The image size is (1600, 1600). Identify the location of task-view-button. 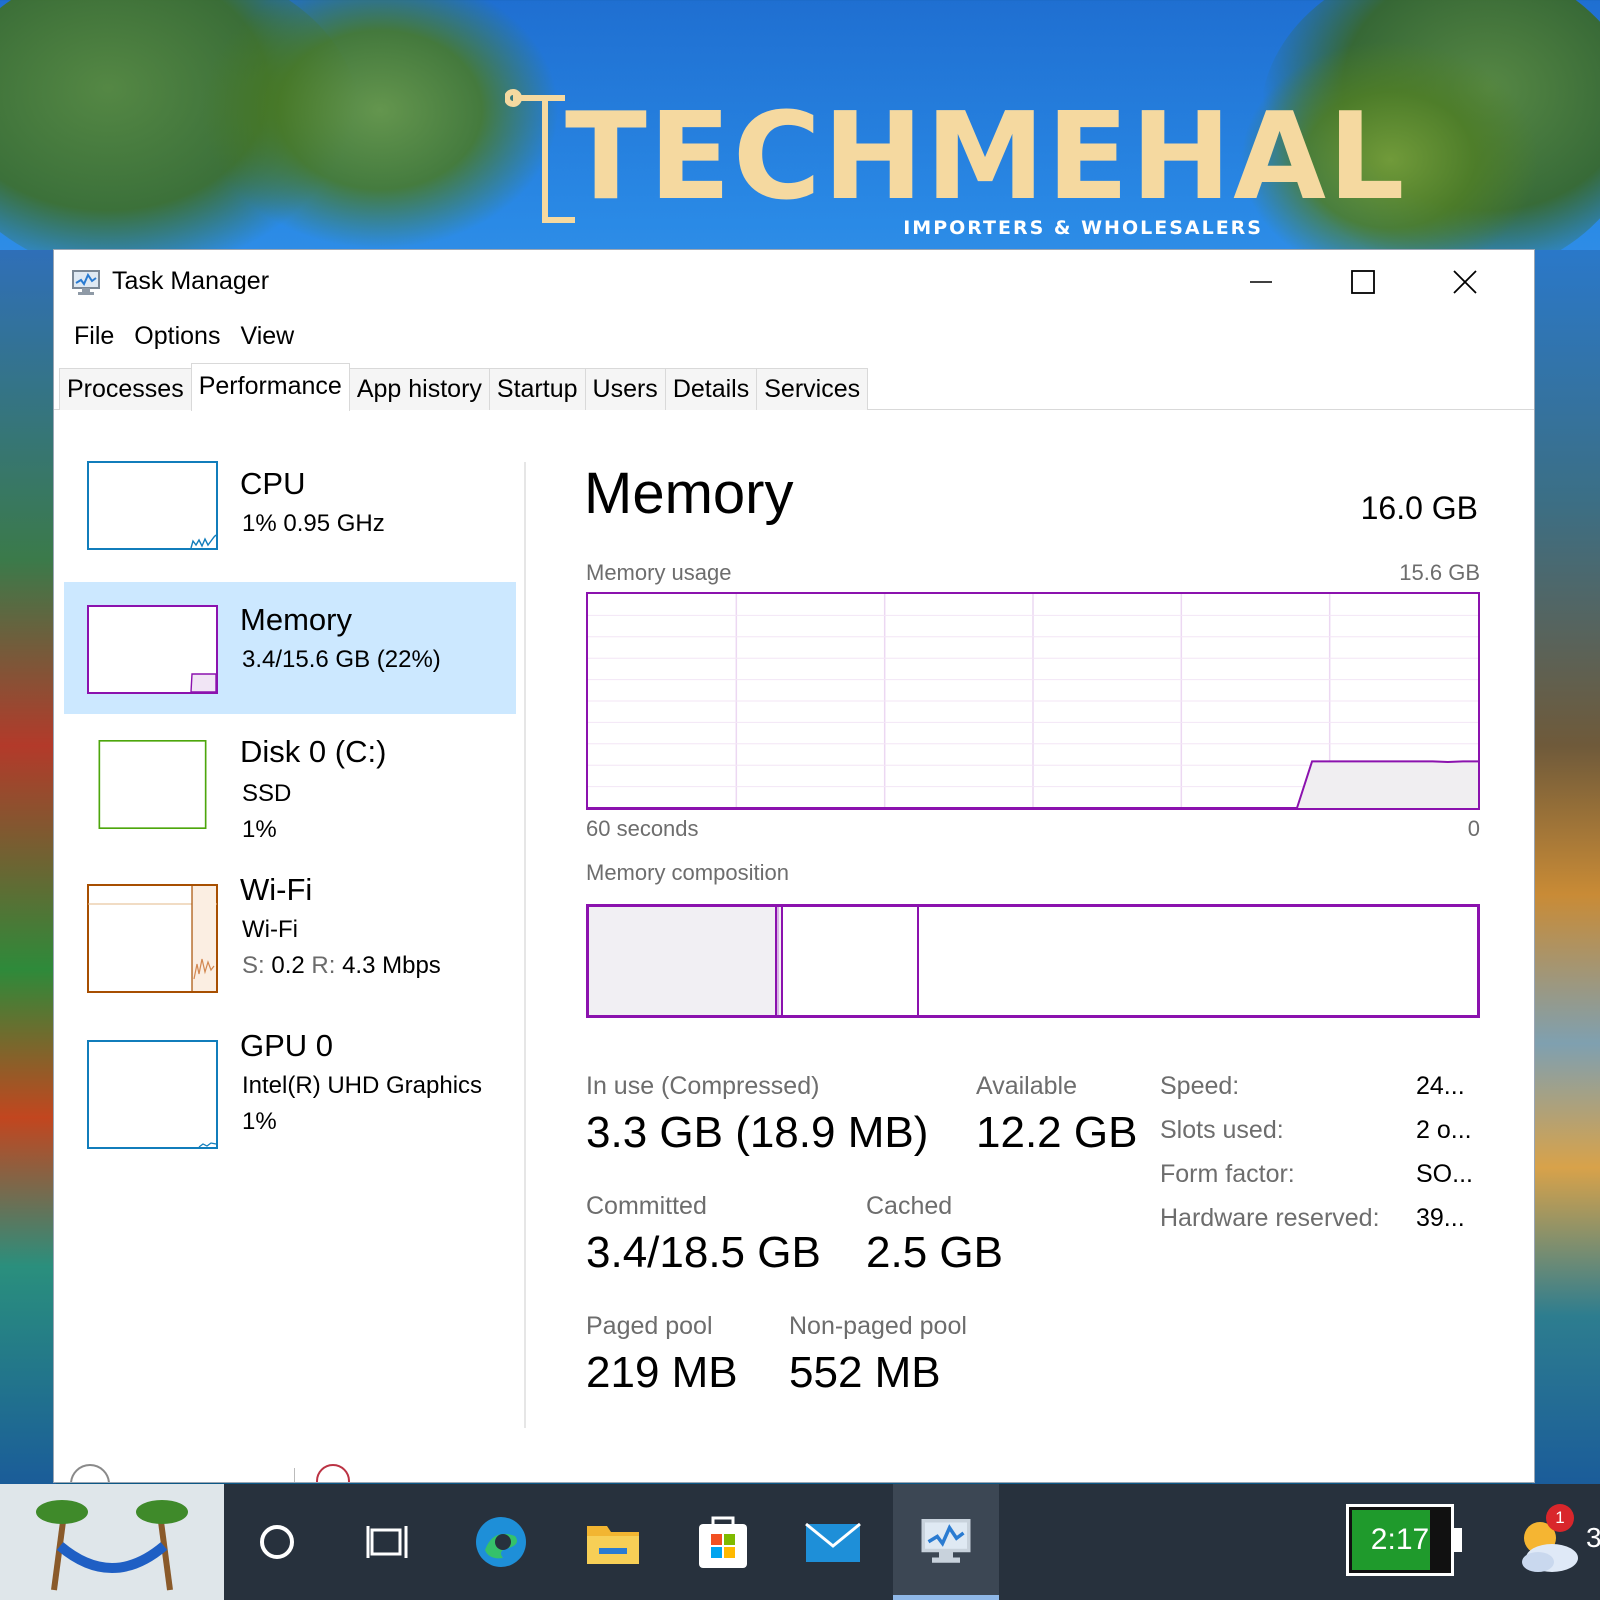
(387, 1542).